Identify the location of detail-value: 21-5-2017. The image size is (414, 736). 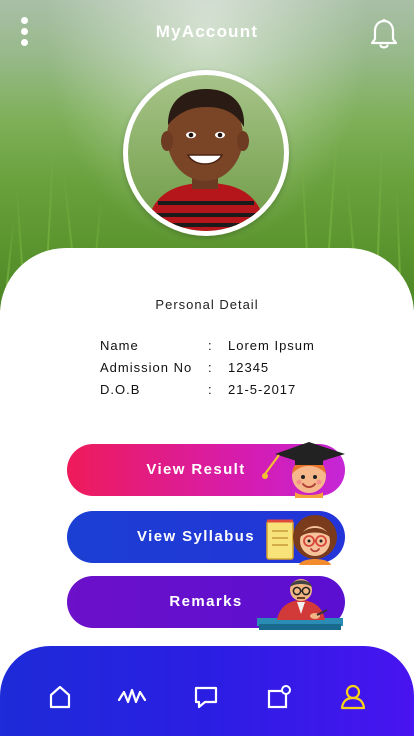
(262, 389).